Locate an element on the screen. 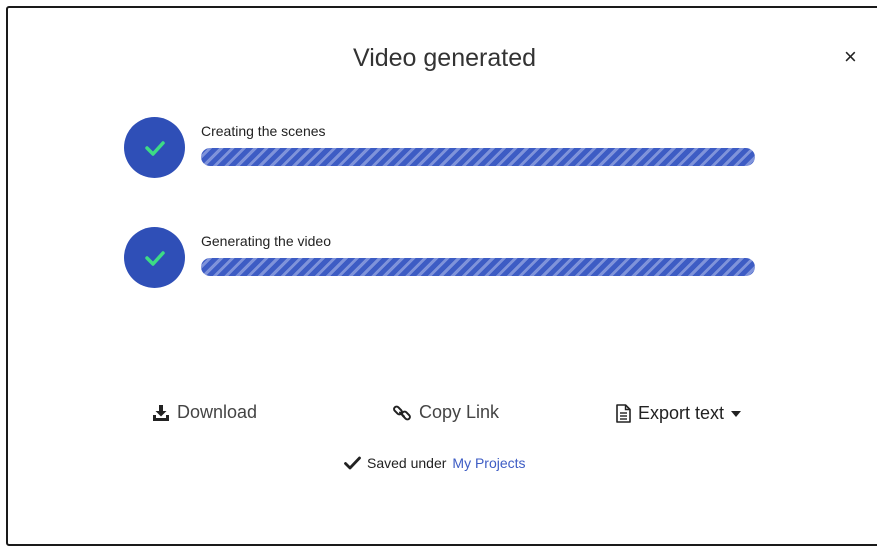 Image resolution: width=877 pixels, height=546 pixels. download-button: Download is located at coordinates (204, 412).